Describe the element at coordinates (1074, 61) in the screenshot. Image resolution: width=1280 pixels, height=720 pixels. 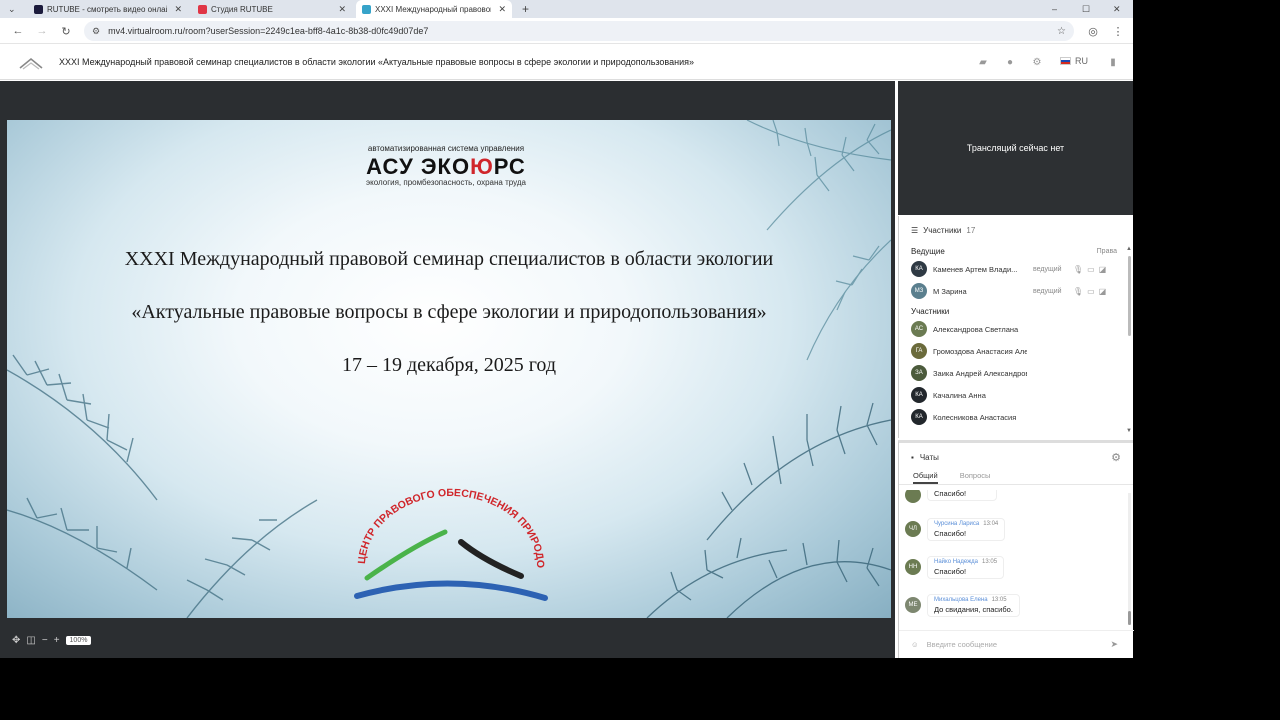
I see `language-selector: RU` at that location.